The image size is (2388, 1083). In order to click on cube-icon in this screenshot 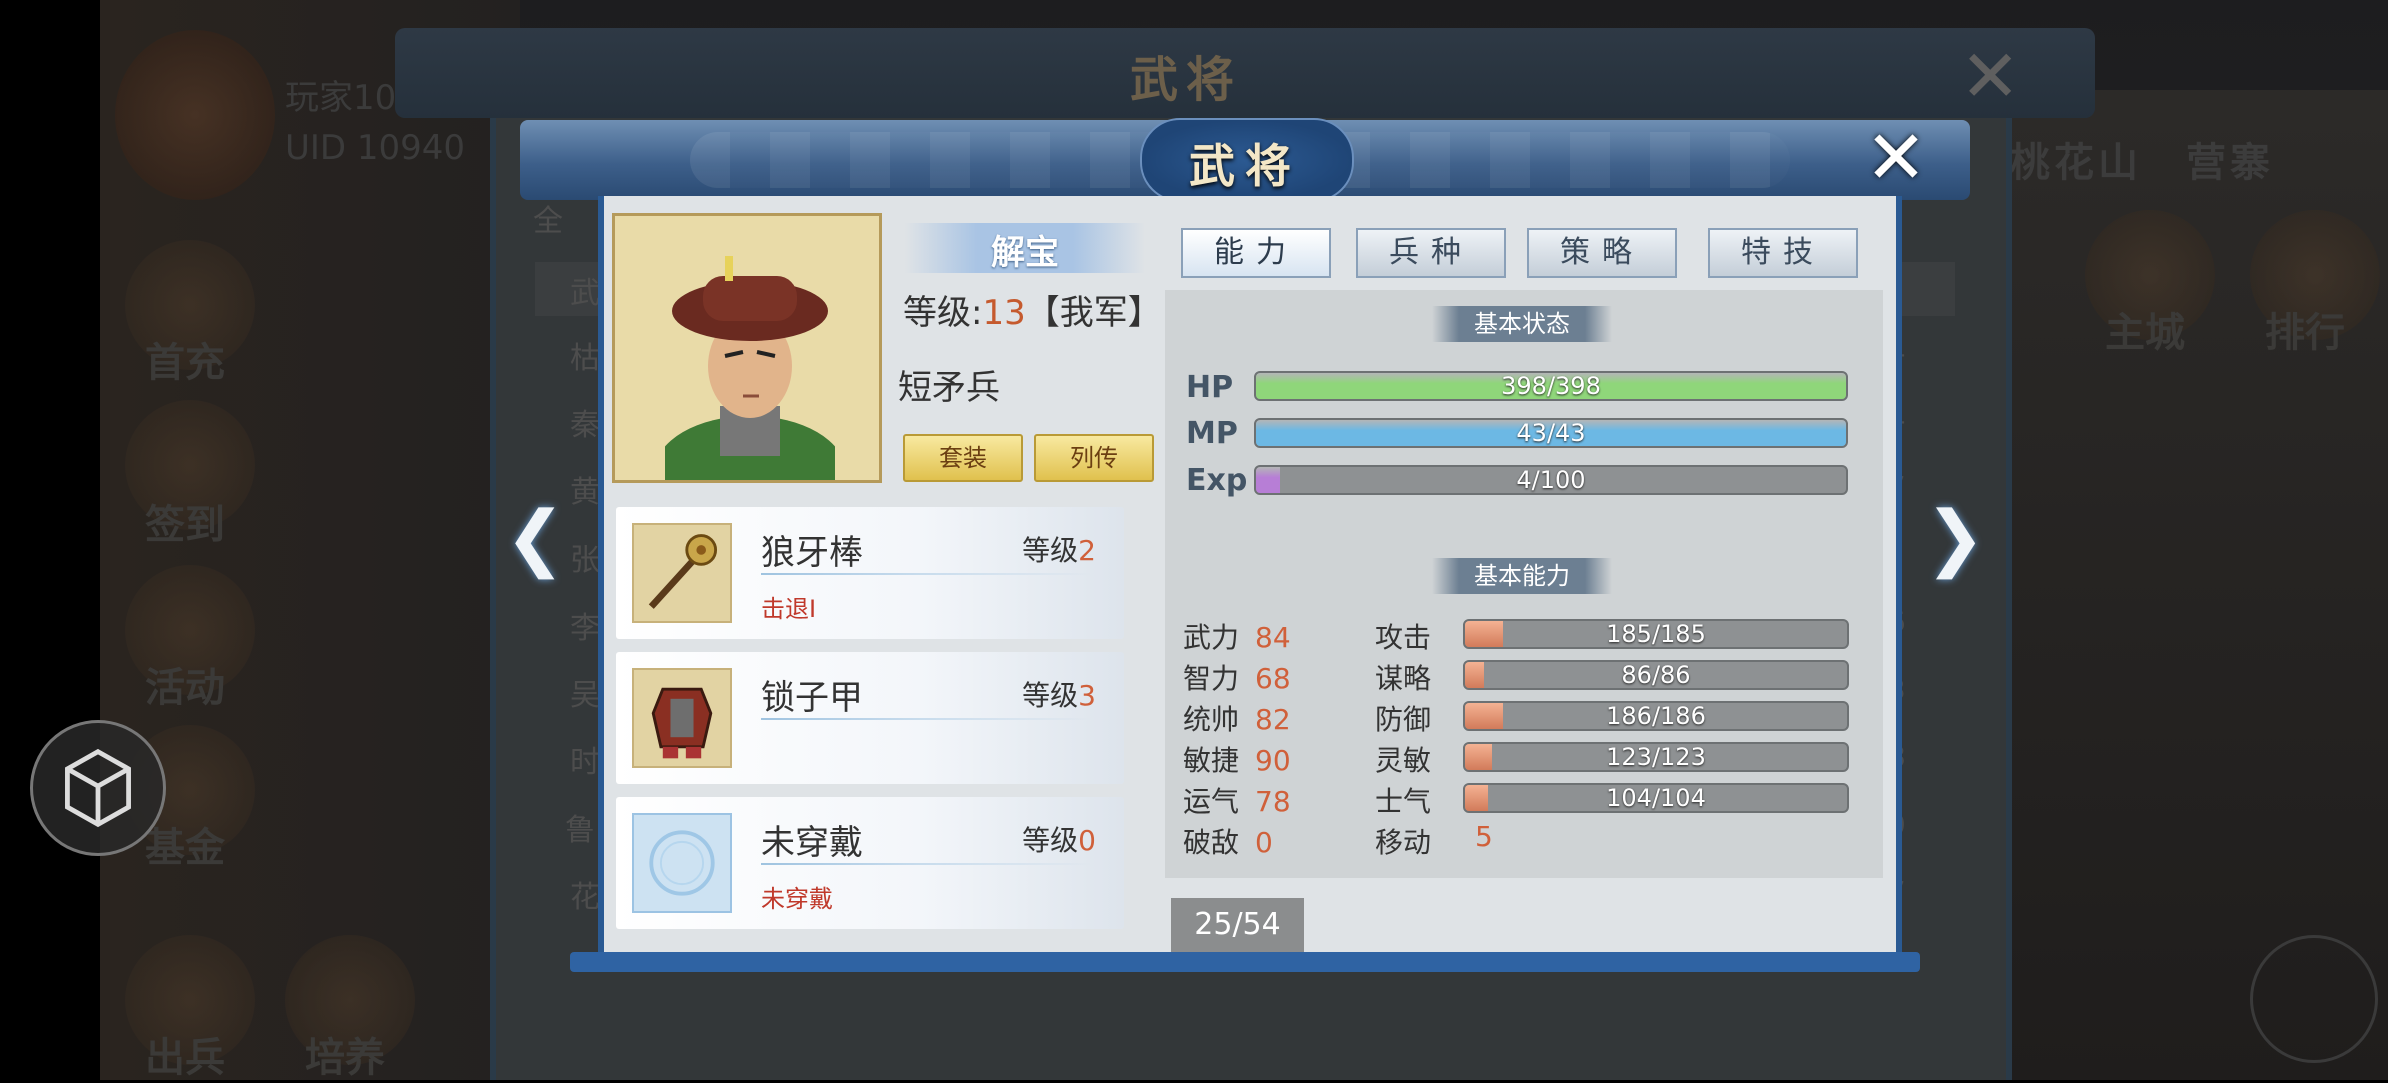, I will do `click(98, 788)`.